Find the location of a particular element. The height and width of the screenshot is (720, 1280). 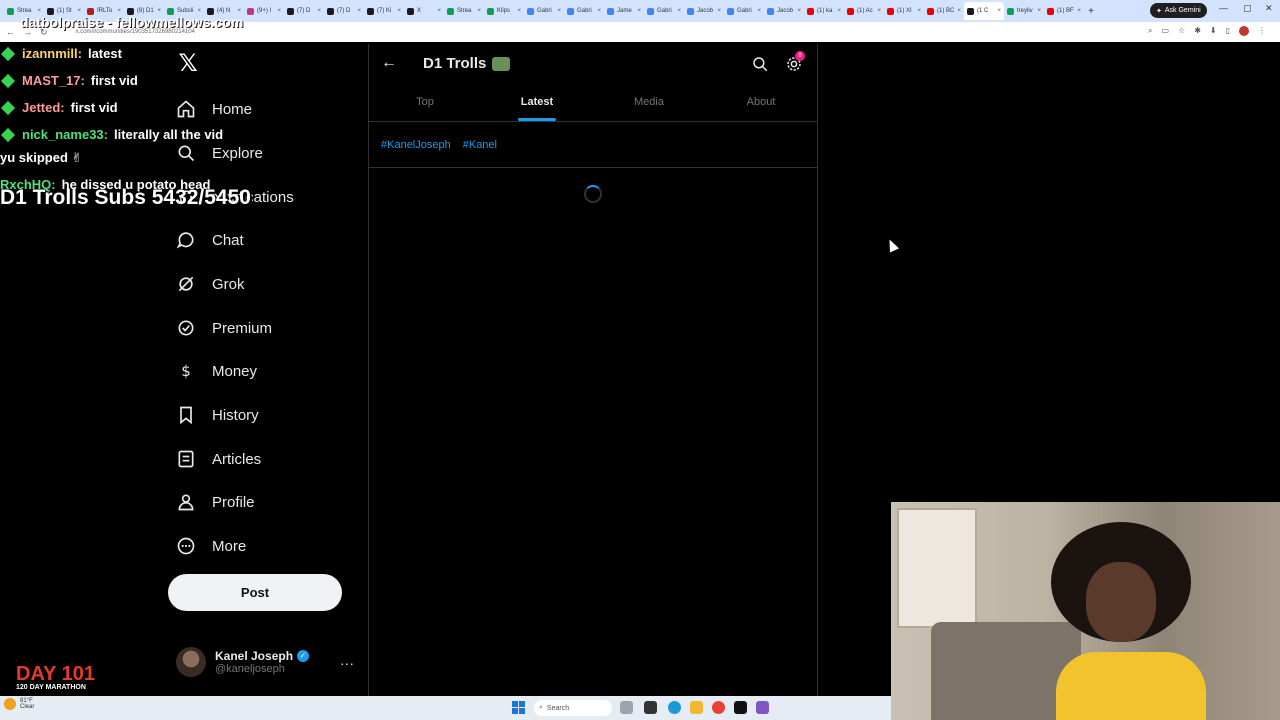

bookmark-star-icon: ☆ is located at coordinates (1181, 31).